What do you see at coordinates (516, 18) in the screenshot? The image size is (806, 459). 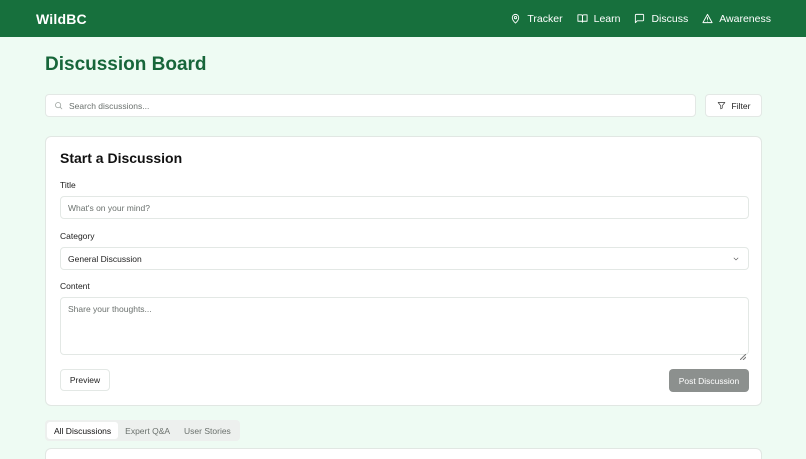 I see `map-pin-icon` at bounding box center [516, 18].